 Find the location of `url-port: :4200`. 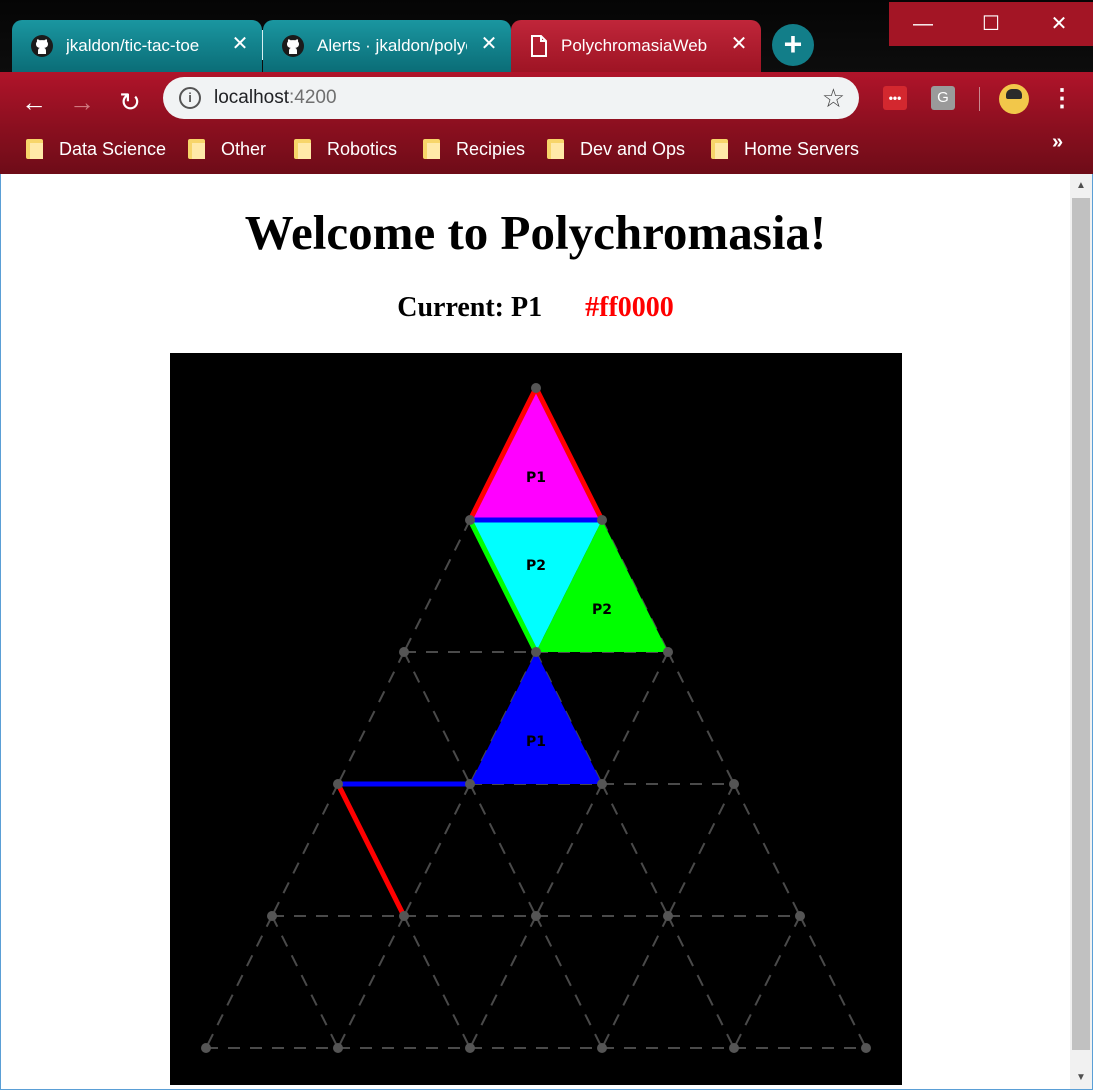

url-port: :4200 is located at coordinates (313, 97).